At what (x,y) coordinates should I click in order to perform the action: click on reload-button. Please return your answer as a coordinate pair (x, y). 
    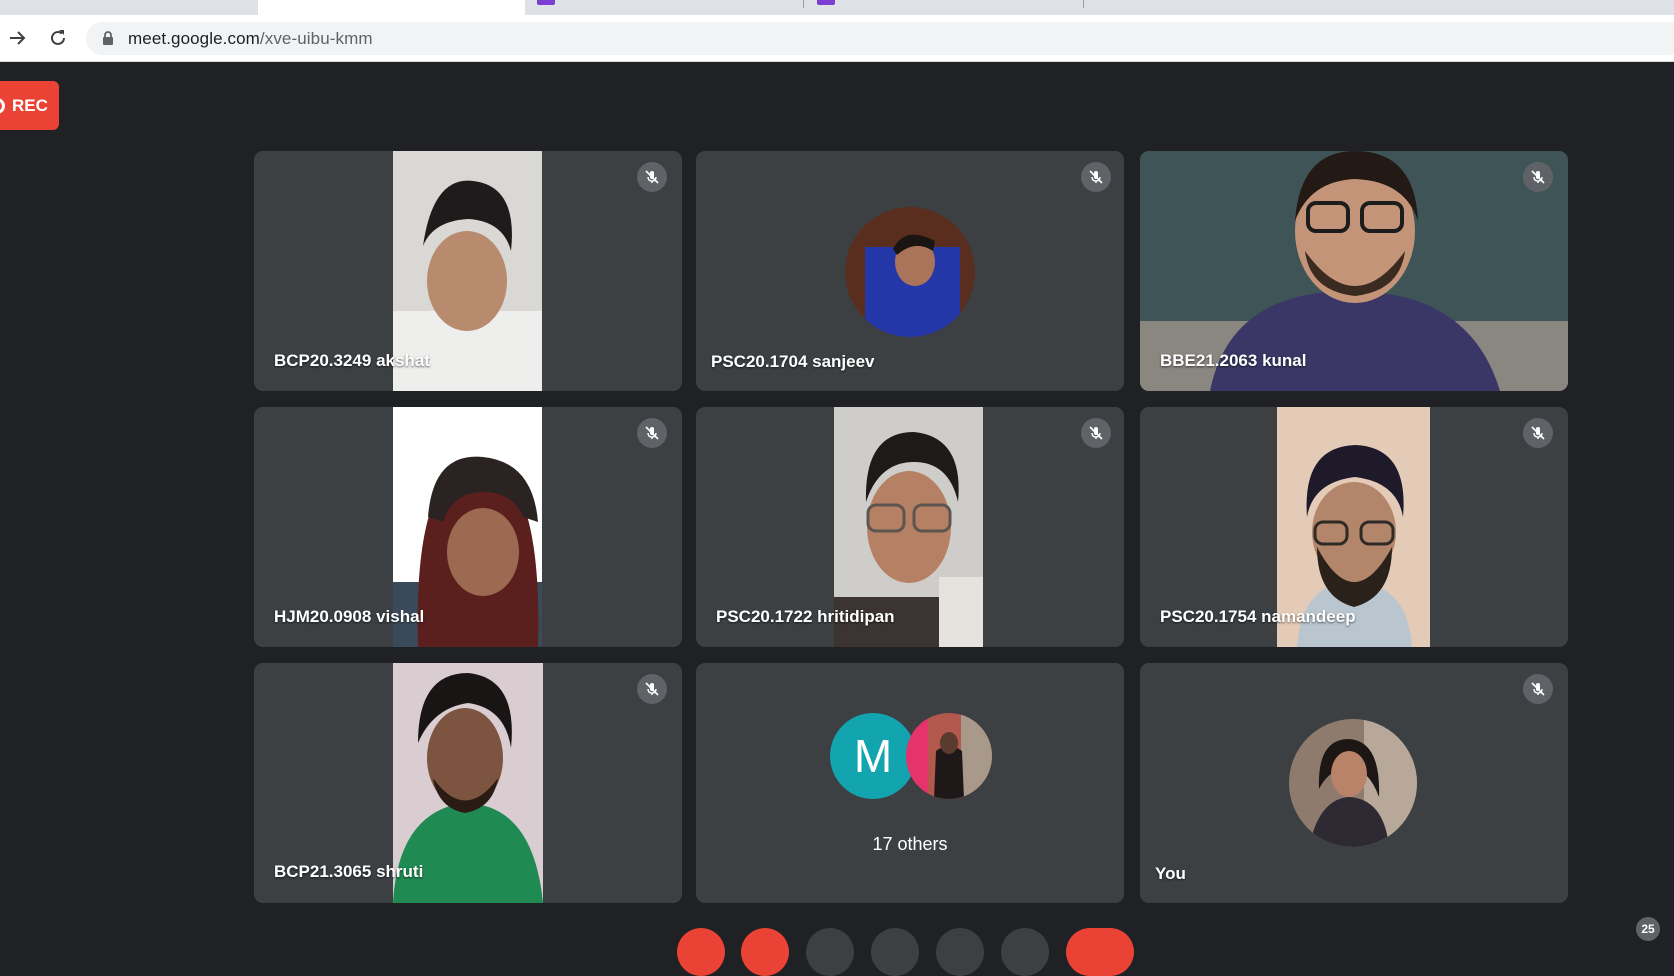
    Looking at the image, I should click on (58, 38).